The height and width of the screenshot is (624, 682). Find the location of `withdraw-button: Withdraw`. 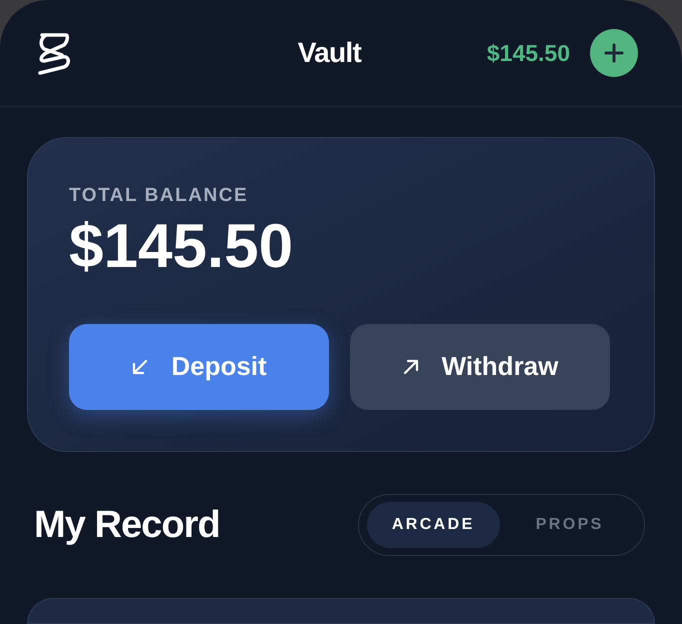

withdraw-button: Withdraw is located at coordinates (480, 367).